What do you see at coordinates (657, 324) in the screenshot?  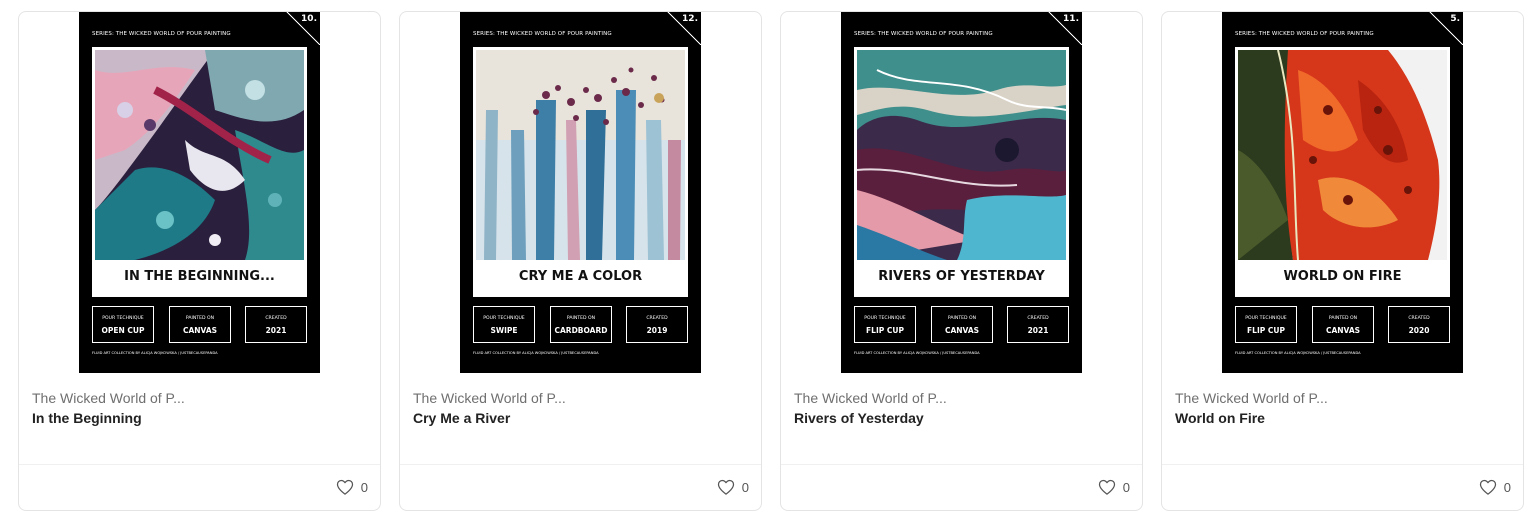 I see `poster-detail-created: CREATED 2019` at bounding box center [657, 324].